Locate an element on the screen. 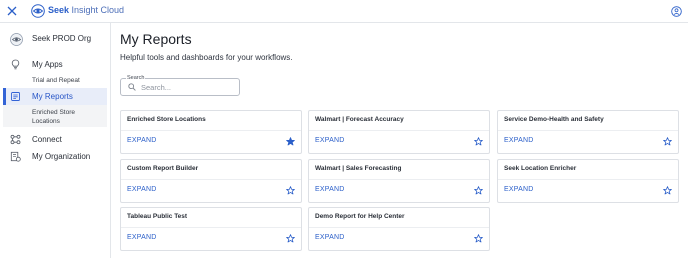 Image resolution: width=688 pixels, height=258 pixels. sidebar-item-label: My Apps is located at coordinates (47, 64).